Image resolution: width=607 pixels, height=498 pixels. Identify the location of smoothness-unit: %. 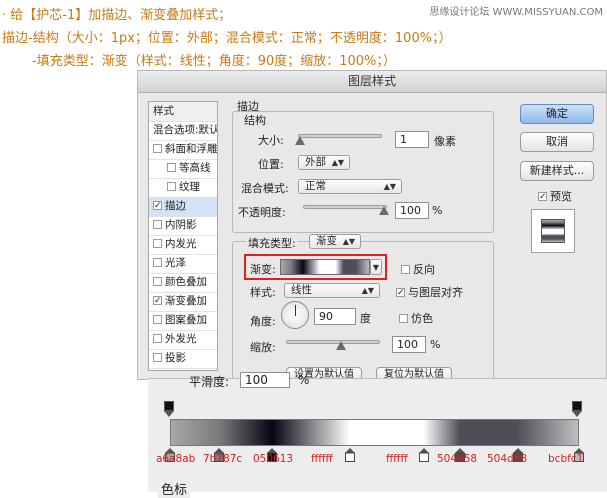
(304, 380).